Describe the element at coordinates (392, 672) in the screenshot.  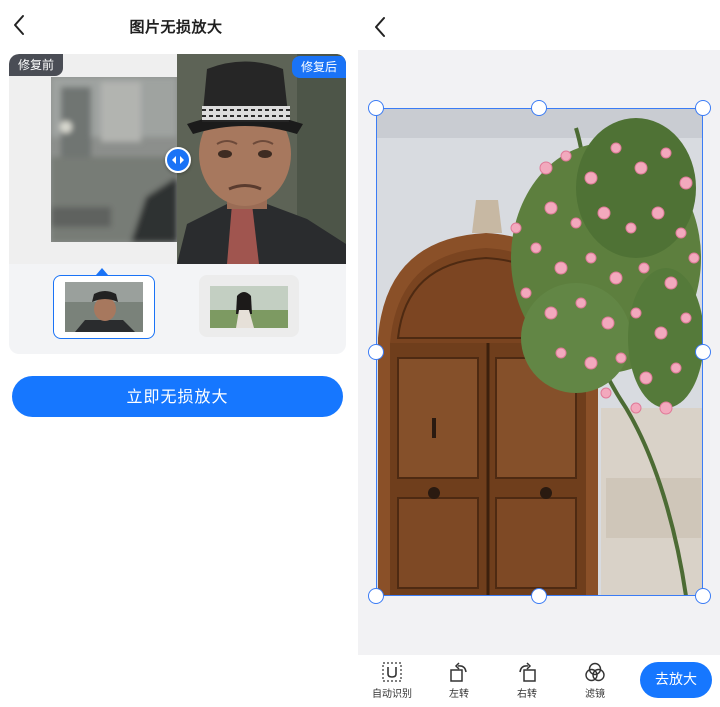
I see `auto-detect-icon` at that location.